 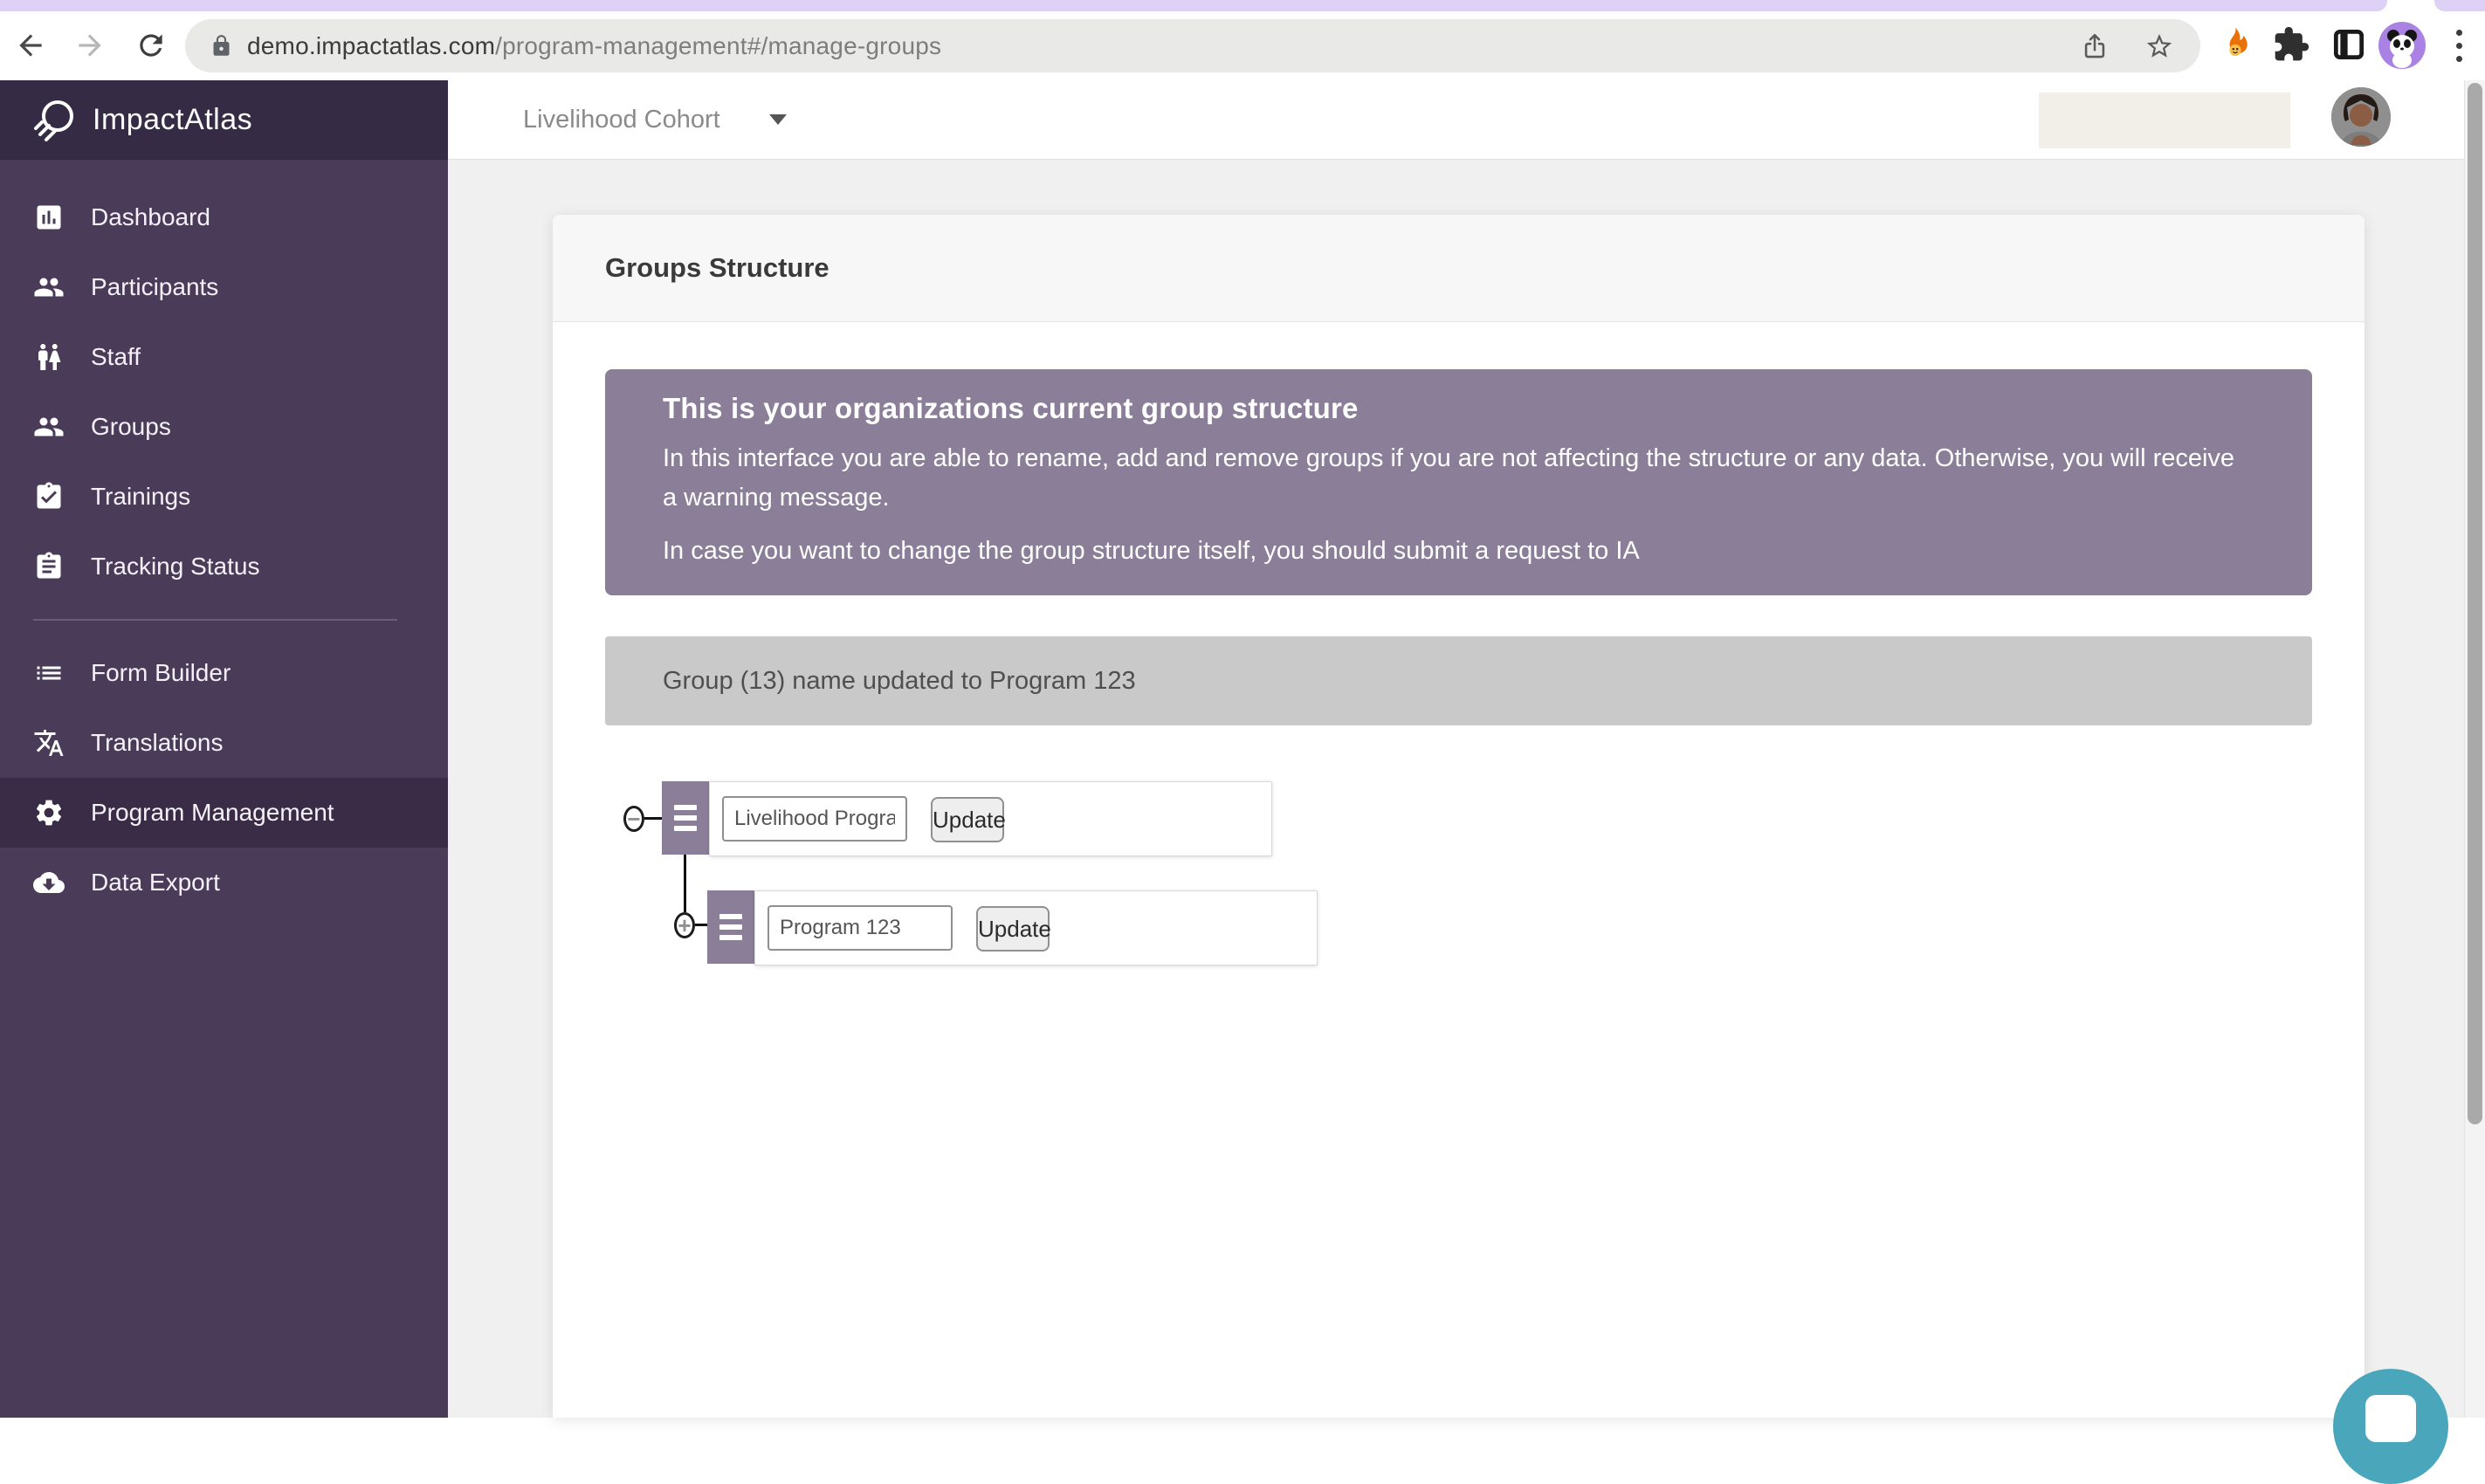 What do you see at coordinates (49, 357) in the screenshot?
I see `staff-icon` at bounding box center [49, 357].